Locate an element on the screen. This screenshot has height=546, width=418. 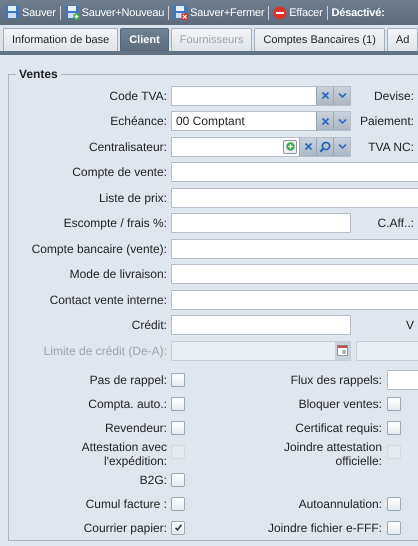
checkbox-label: Joindre attestation officielle: is located at coordinates (332, 454).